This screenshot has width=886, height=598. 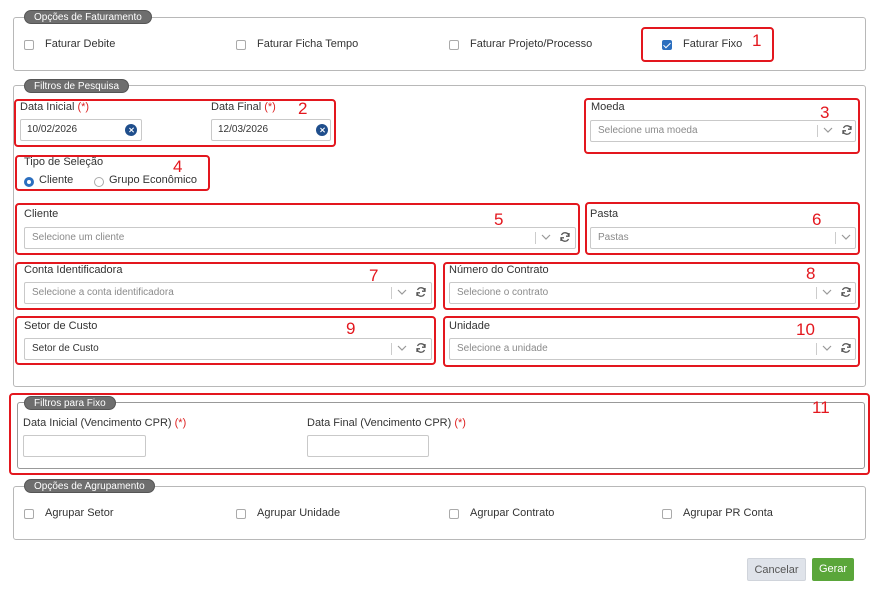 I want to click on annotation-number-5: 5, so click(x=499, y=219).